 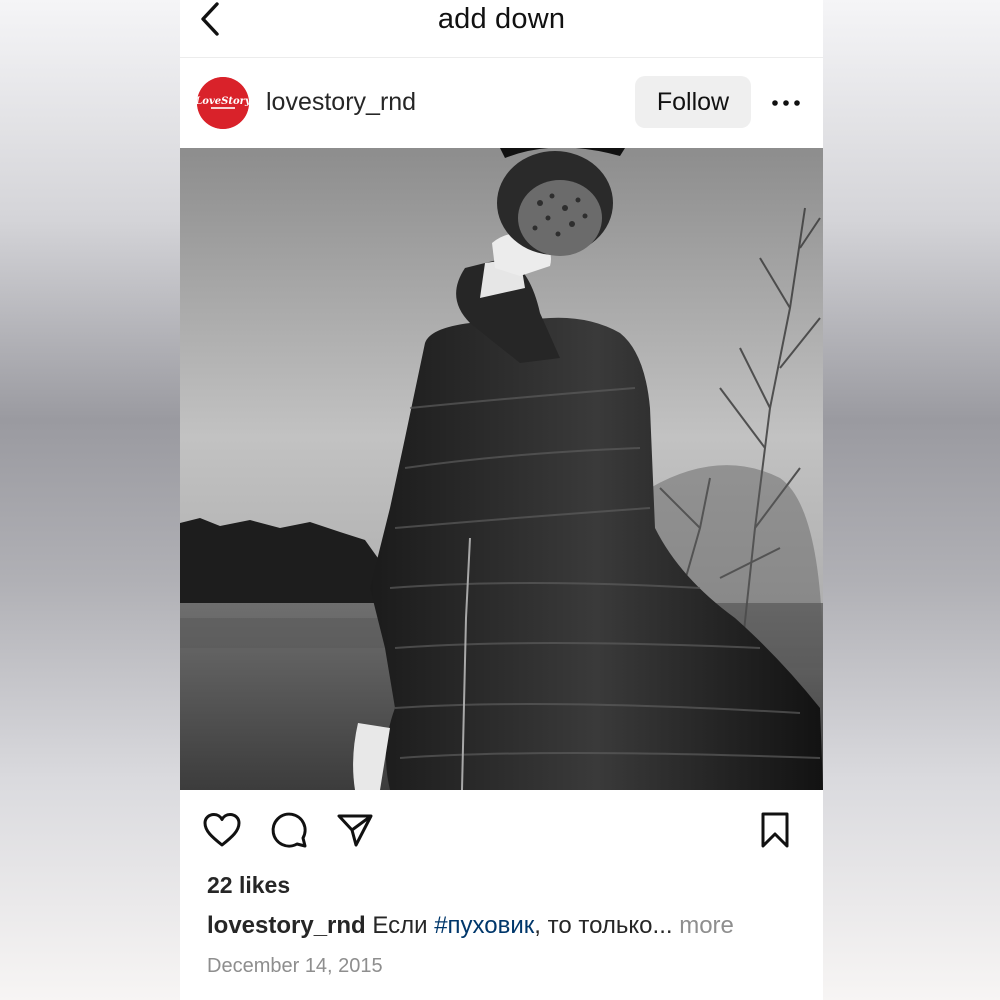 I want to click on caption-more-link: more, so click(x=703, y=925).